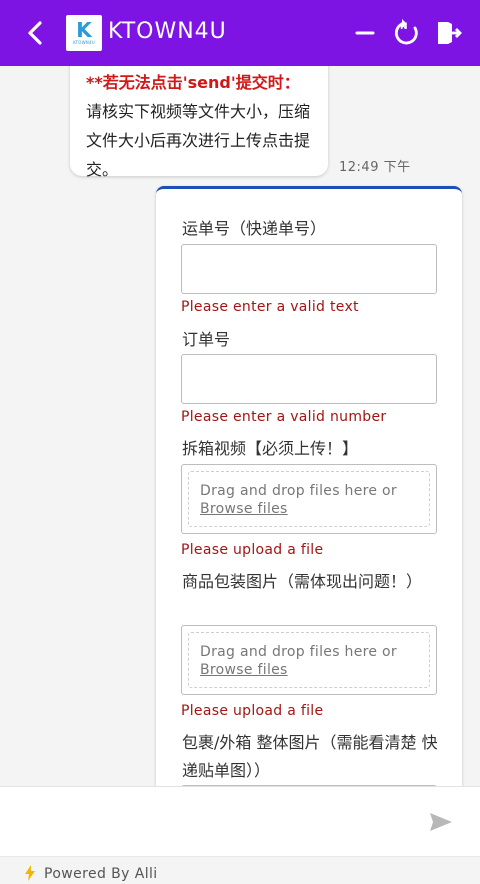 This screenshot has height=884, width=480. What do you see at coordinates (407, 33) in the screenshot?
I see `new-chat-refresh-icon: N` at bounding box center [407, 33].